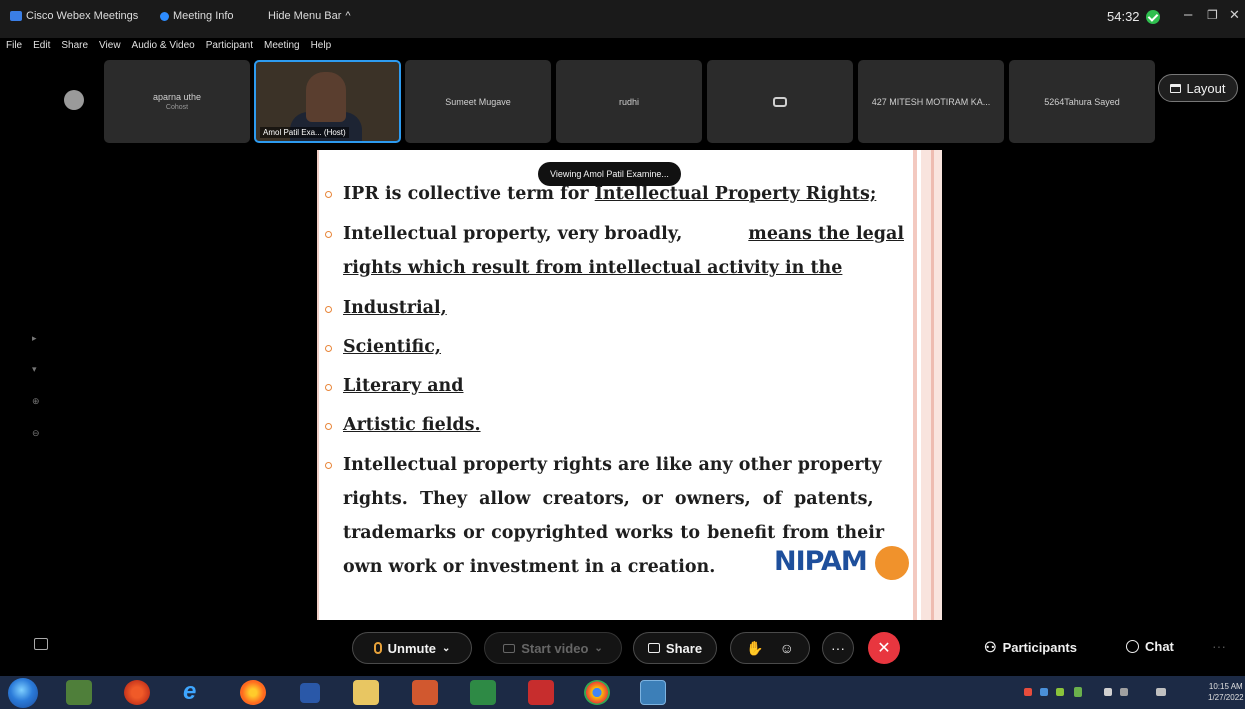  Describe the element at coordinates (412, 648) in the screenshot. I see `unmute-button: Unmute ⌄` at that location.